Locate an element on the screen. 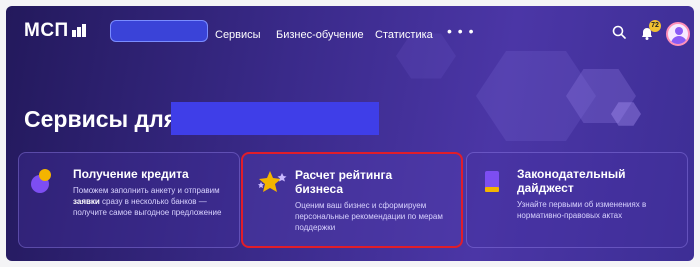  book-page is located at coordinates (492, 189).